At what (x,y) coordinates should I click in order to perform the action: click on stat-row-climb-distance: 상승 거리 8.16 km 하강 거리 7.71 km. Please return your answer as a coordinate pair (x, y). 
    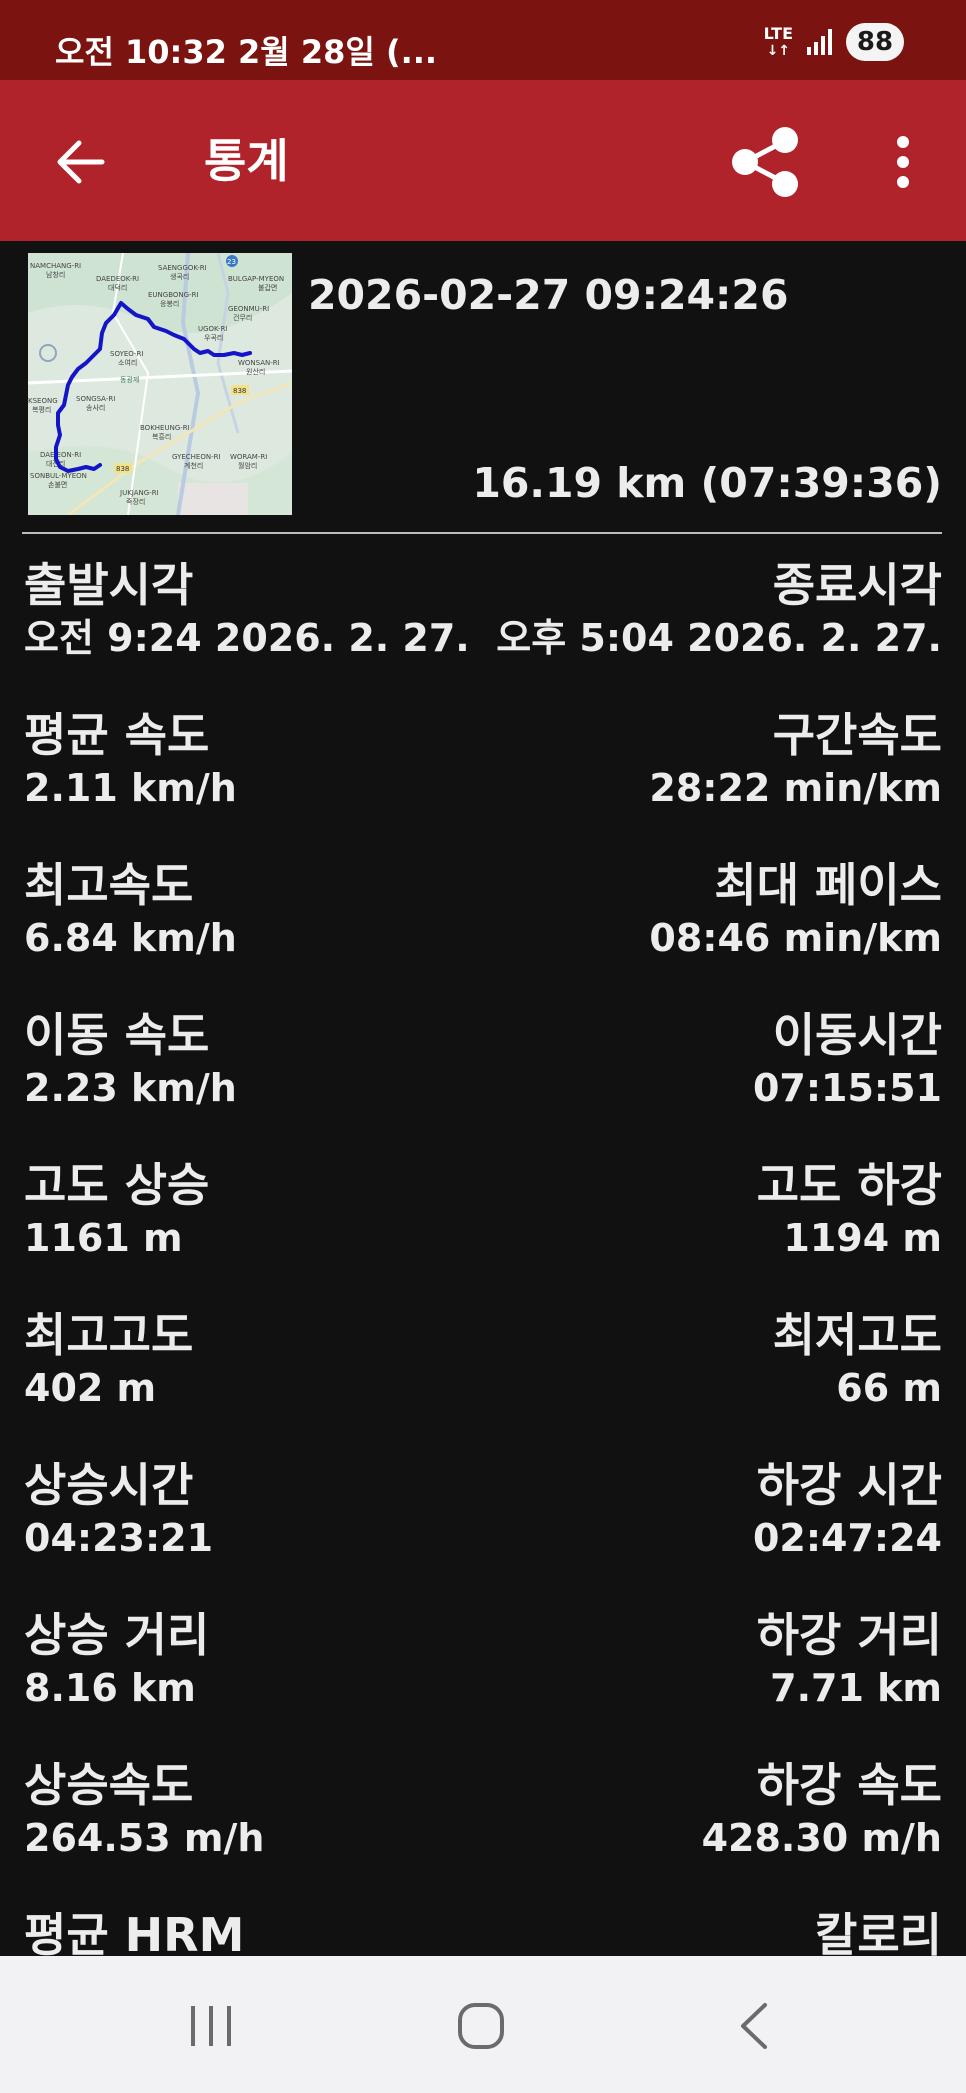
    Looking at the image, I should click on (483, 1665).